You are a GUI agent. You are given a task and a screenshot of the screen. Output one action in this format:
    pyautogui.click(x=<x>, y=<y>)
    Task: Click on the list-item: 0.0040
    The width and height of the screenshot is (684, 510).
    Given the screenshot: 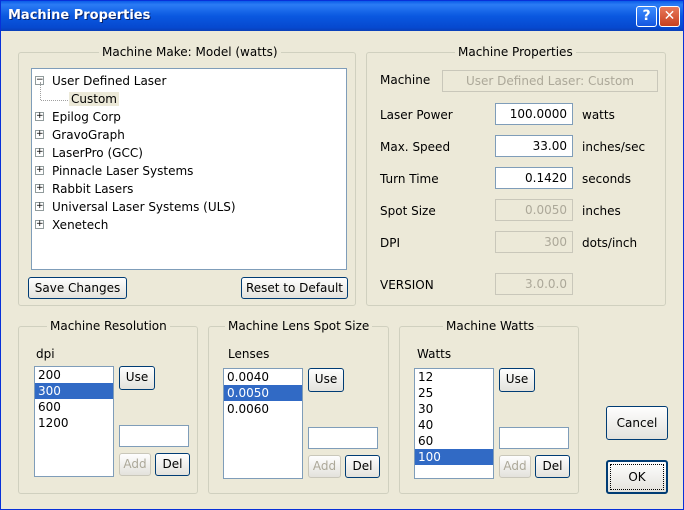 What is the action you would take?
    pyautogui.click(x=263, y=377)
    